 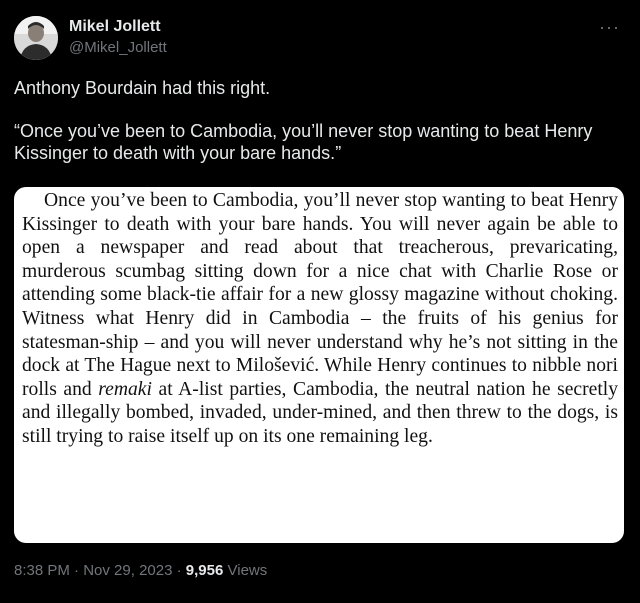 What do you see at coordinates (118, 27) in the screenshot?
I see `author-display-name: Mikel Jollett` at bounding box center [118, 27].